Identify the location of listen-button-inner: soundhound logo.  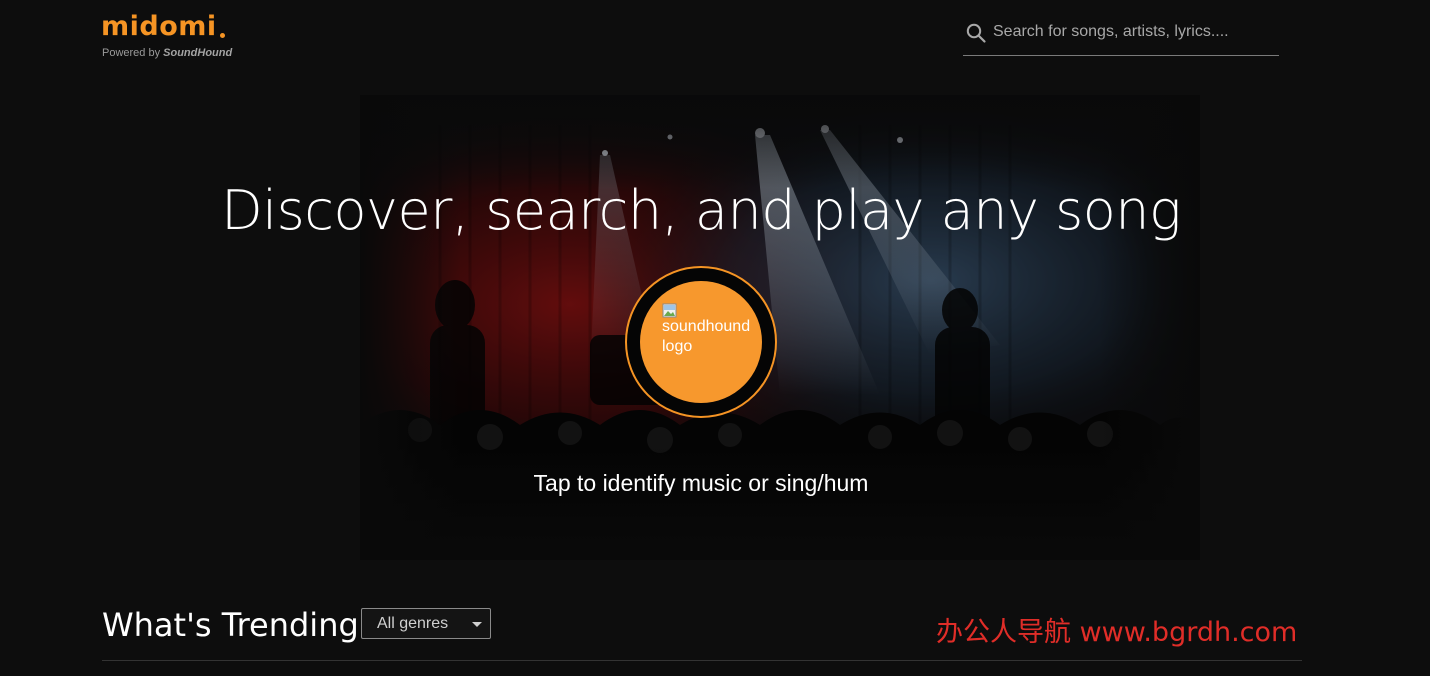
(701, 342).